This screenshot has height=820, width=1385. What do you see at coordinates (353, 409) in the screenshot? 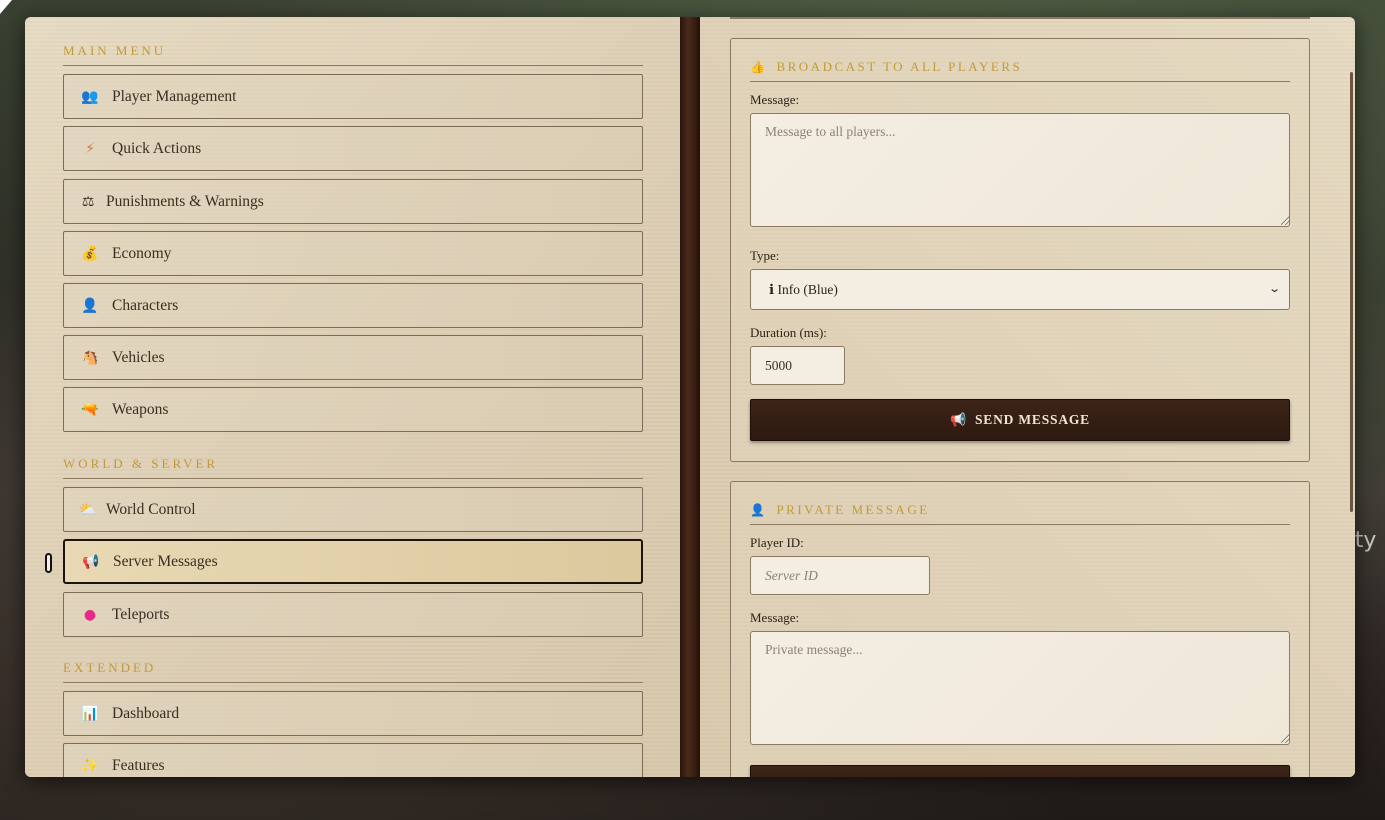
I see `sidebar-item-weapons: 🔫 Weapons` at bounding box center [353, 409].